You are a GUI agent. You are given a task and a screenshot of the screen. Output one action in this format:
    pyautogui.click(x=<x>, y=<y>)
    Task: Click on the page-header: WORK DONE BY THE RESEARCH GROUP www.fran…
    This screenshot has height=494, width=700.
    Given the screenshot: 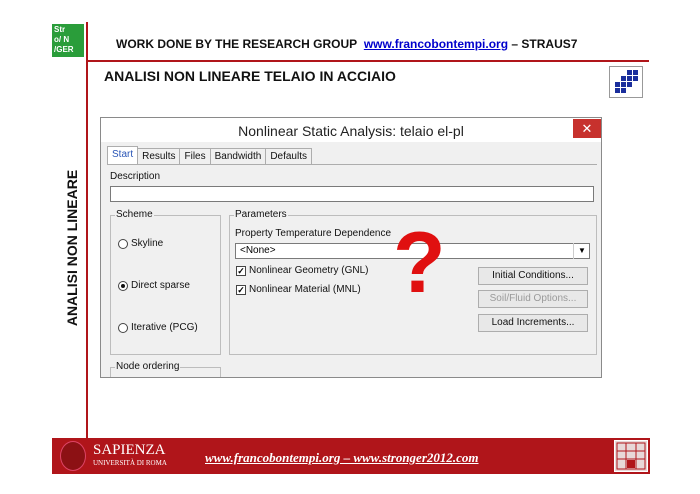 What is the action you would take?
    pyautogui.click(x=347, y=44)
    